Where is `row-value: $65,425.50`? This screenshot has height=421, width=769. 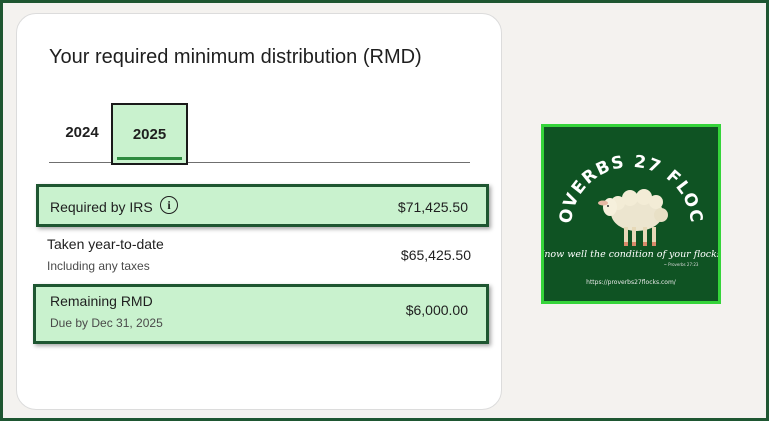 row-value: $65,425.50 is located at coordinates (435, 255).